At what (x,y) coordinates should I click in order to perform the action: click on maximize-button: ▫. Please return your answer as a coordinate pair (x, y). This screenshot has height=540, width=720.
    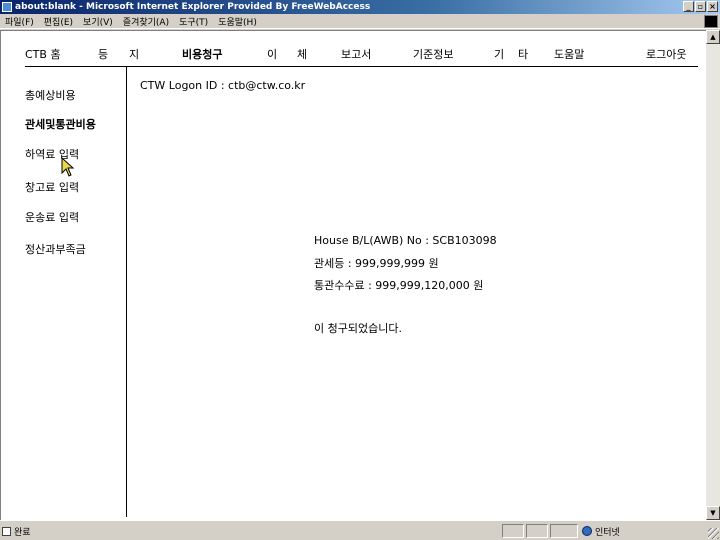
    Looking at the image, I should click on (700, 6).